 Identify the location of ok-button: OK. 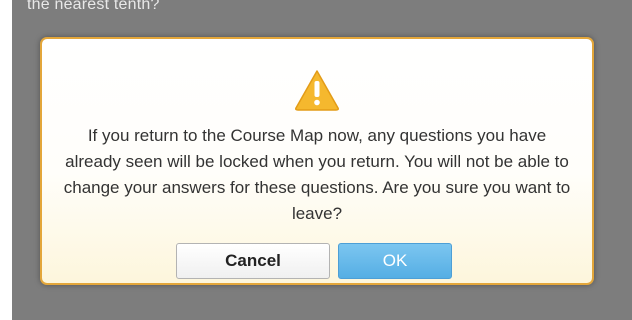
(395, 261).